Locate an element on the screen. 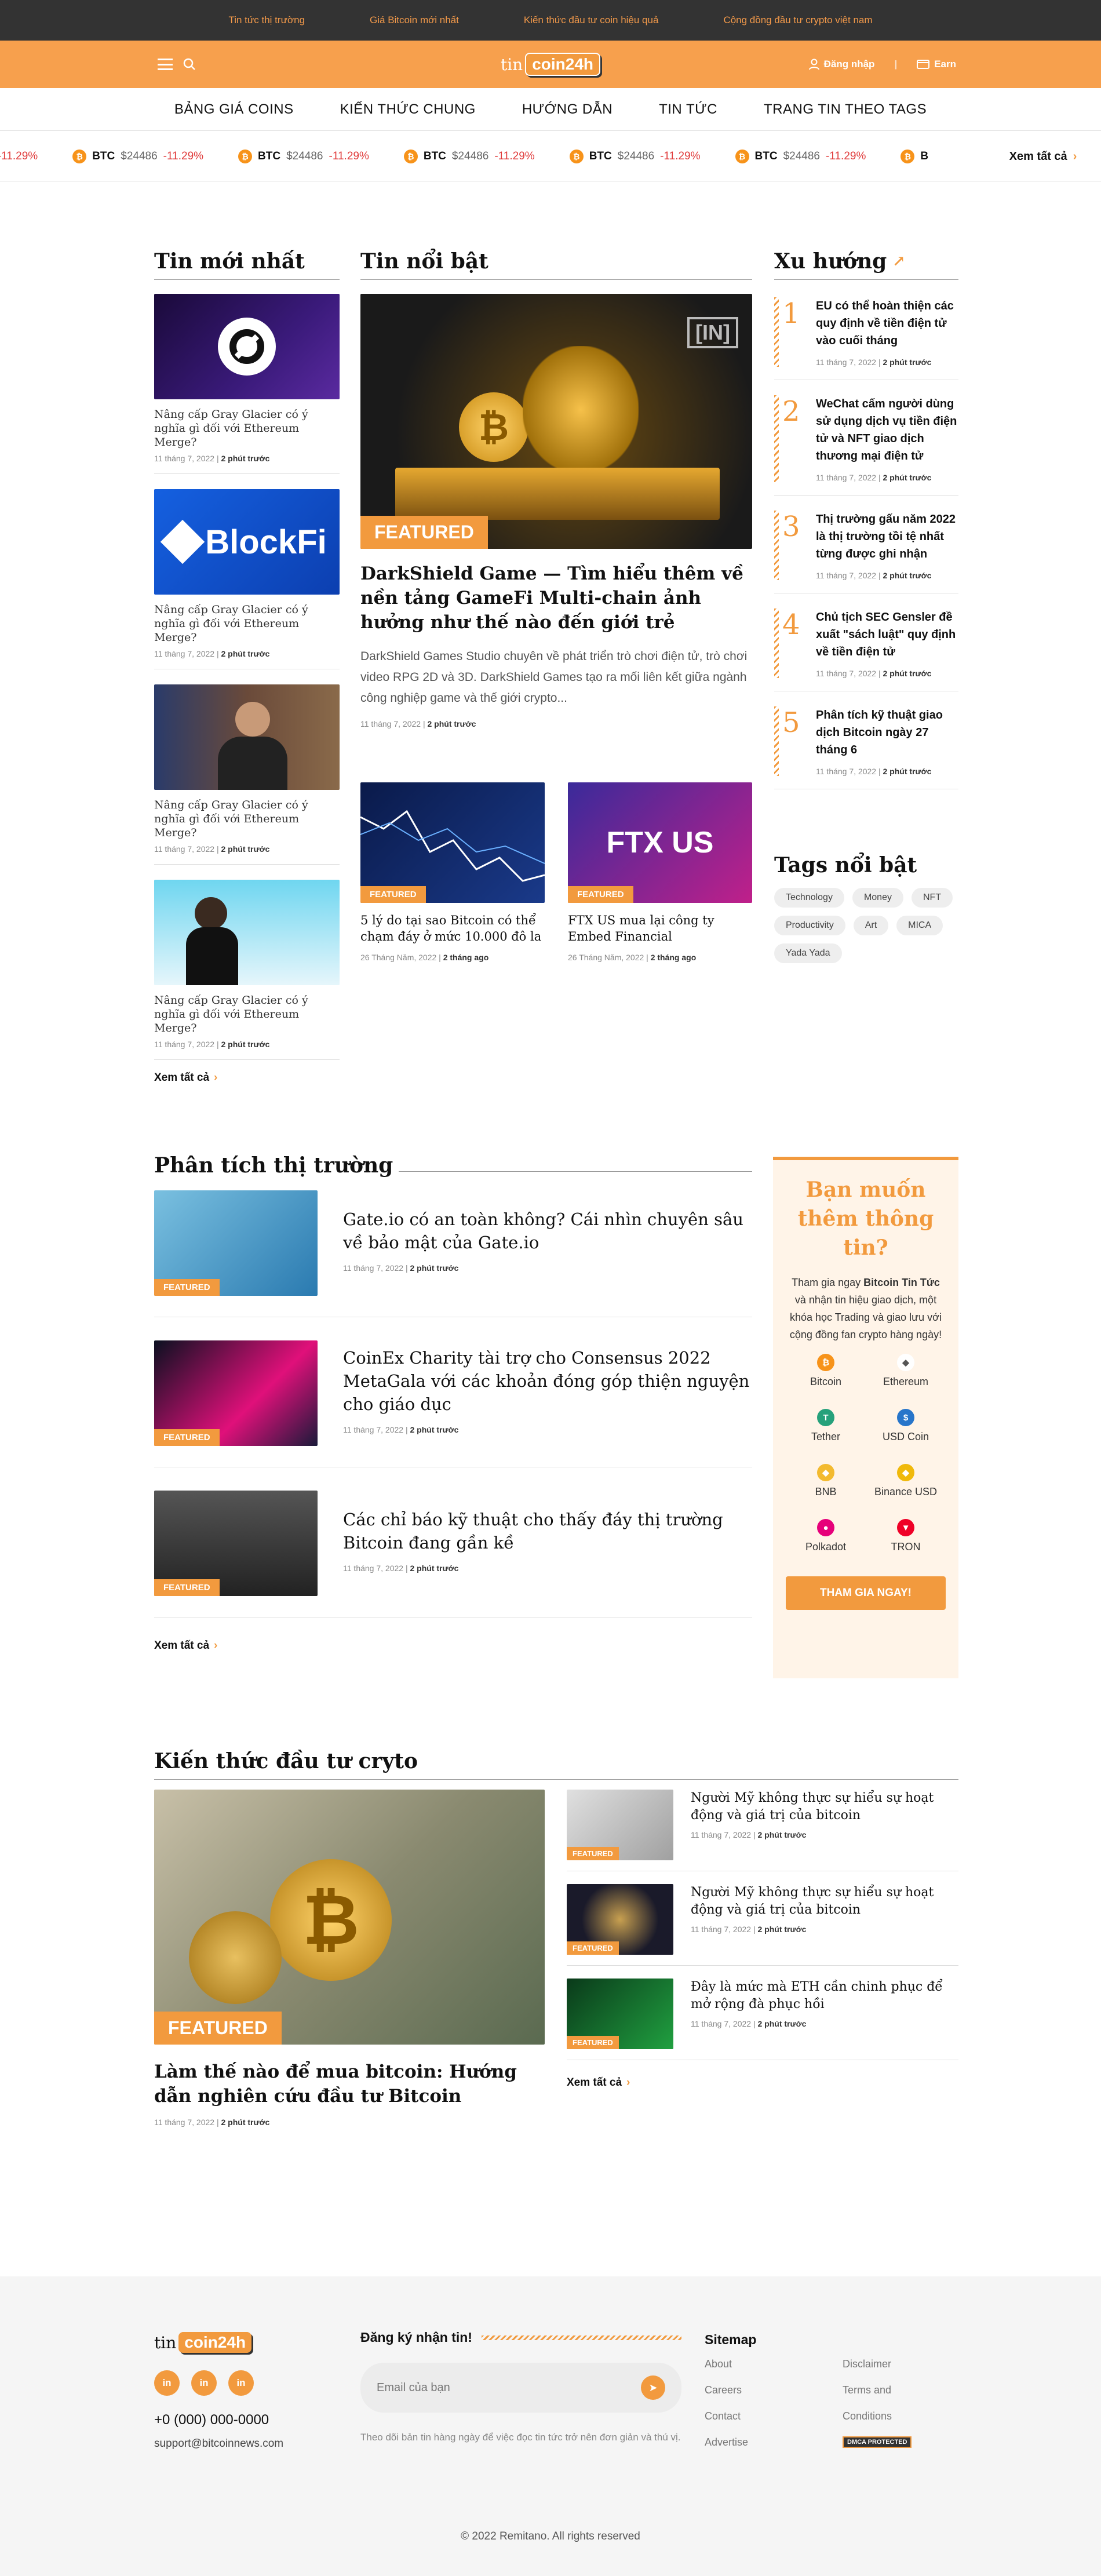 The image size is (1101, 2576). footer-phone: +0 (000) 000-0000 is located at coordinates (247, 2420).